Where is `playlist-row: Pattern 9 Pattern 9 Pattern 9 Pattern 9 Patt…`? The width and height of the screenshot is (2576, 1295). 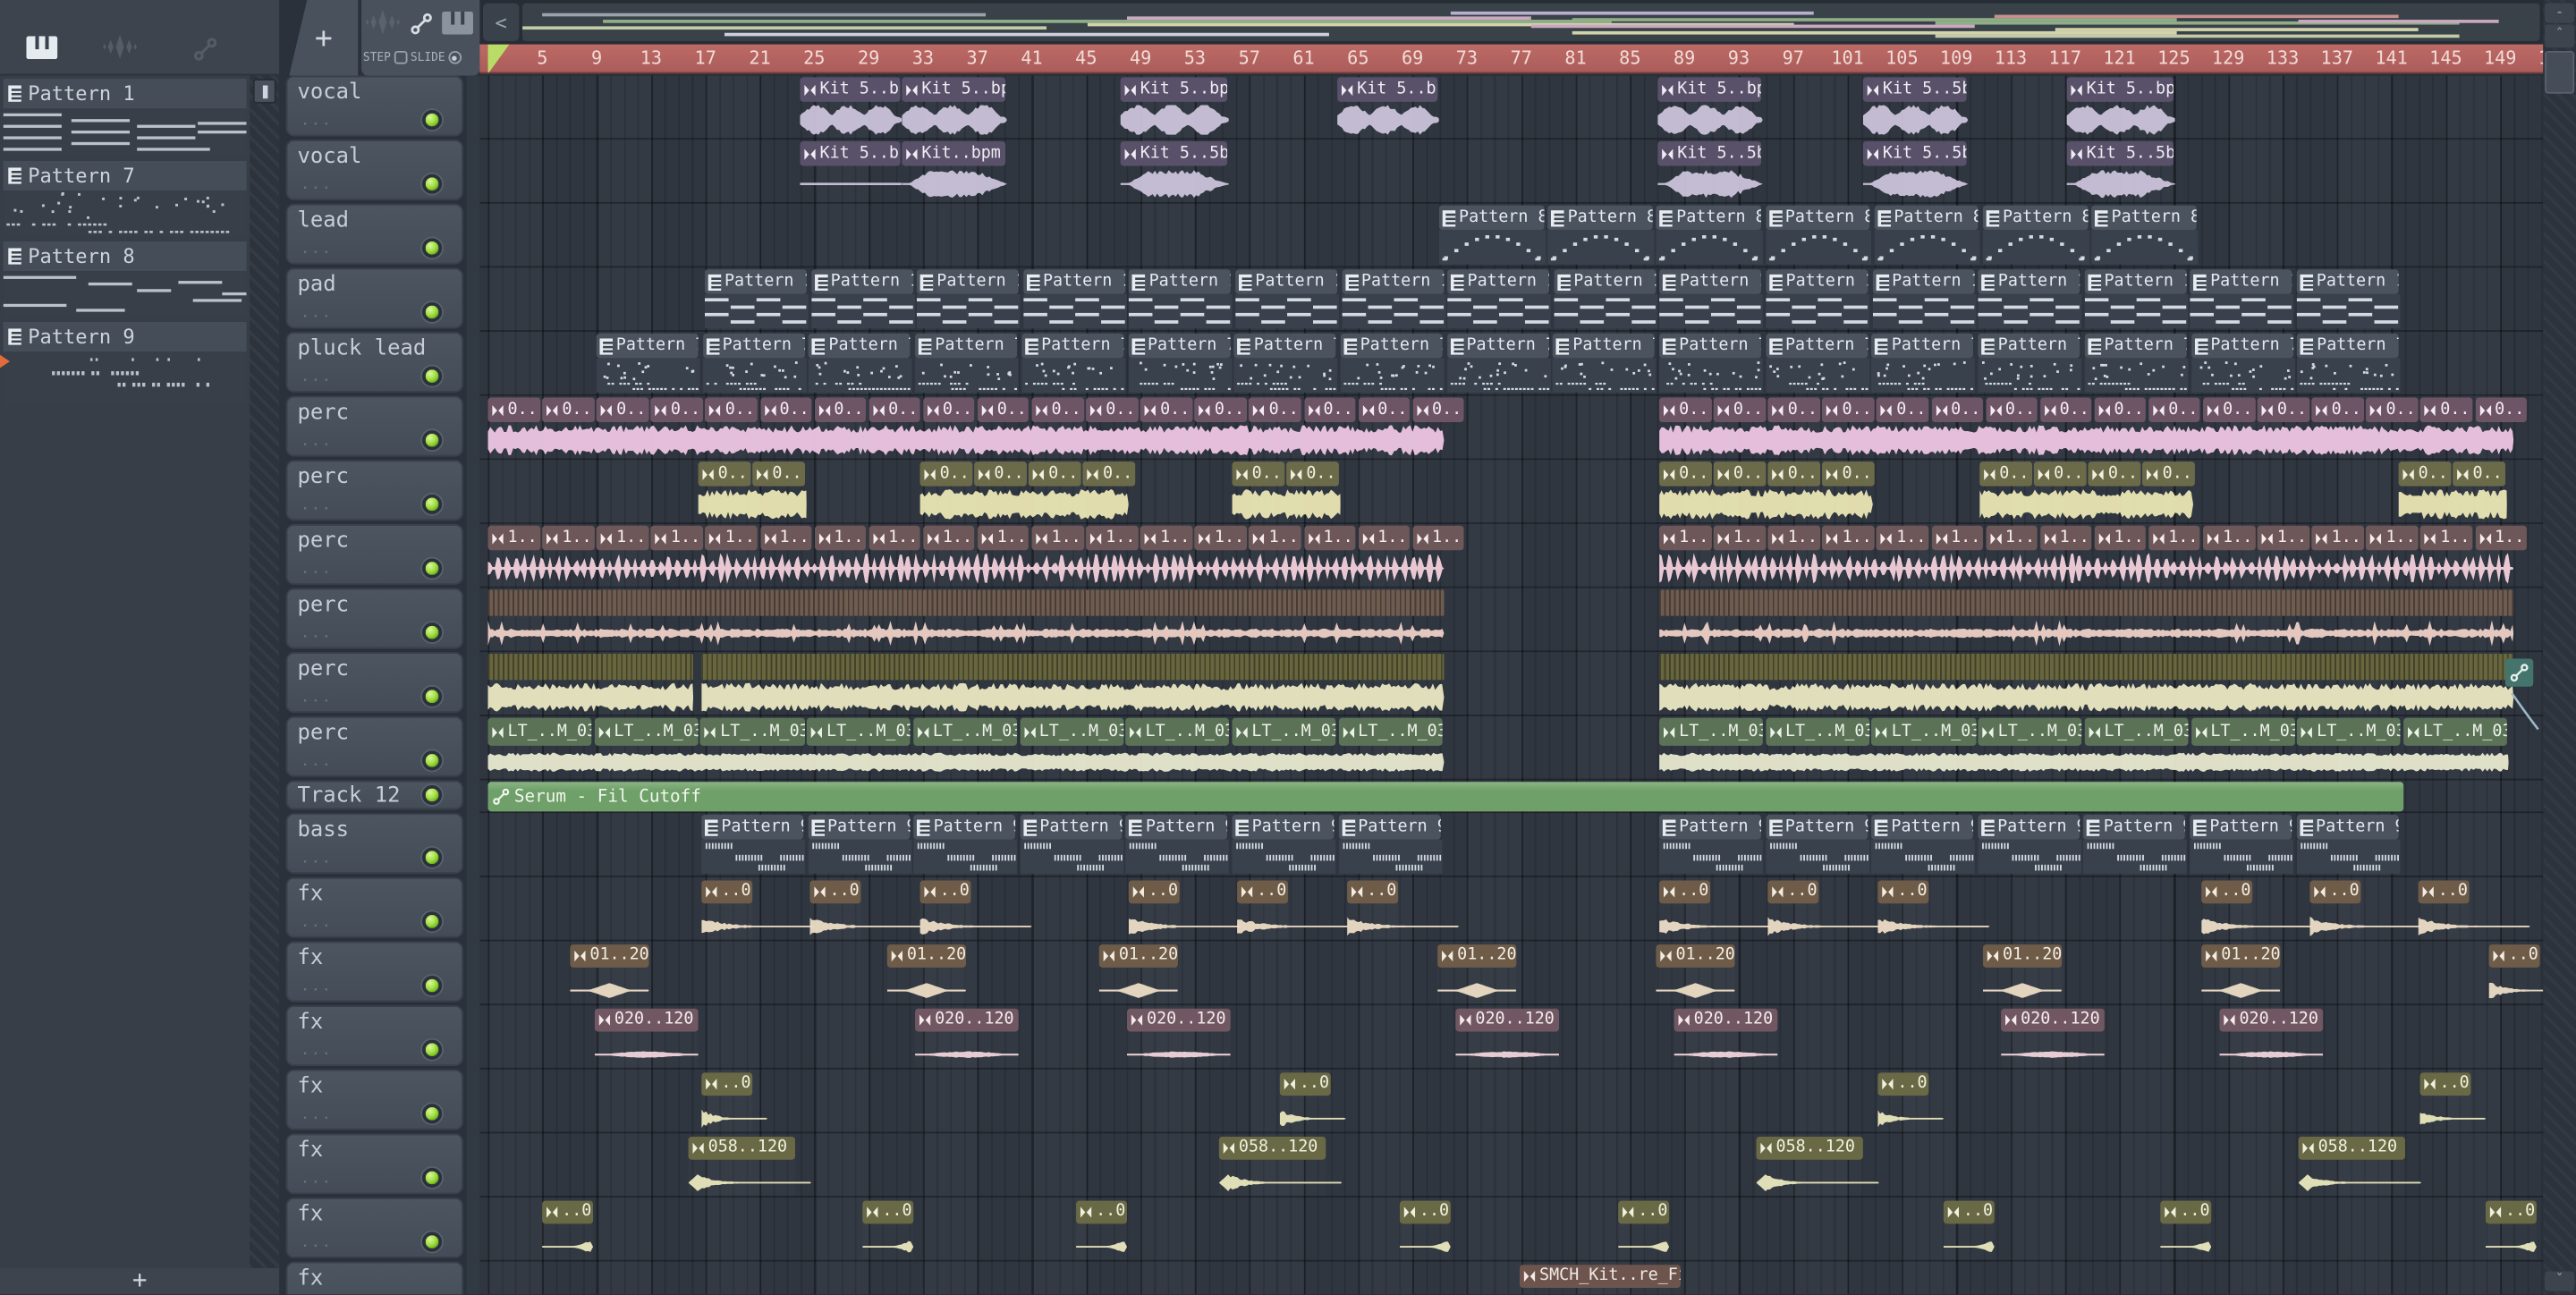 playlist-row: Pattern 9 Pattern 9 Pattern 9 Pattern 9 Patt… is located at coordinates (1511, 845).